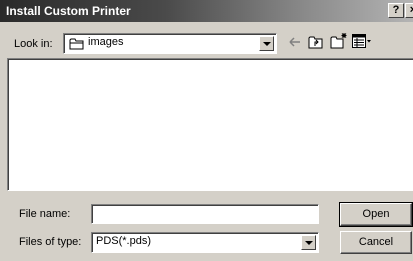 The width and height of the screenshot is (413, 261). Describe the element at coordinates (170, 43) in the screenshot. I see `look-in-combobox: images` at that location.